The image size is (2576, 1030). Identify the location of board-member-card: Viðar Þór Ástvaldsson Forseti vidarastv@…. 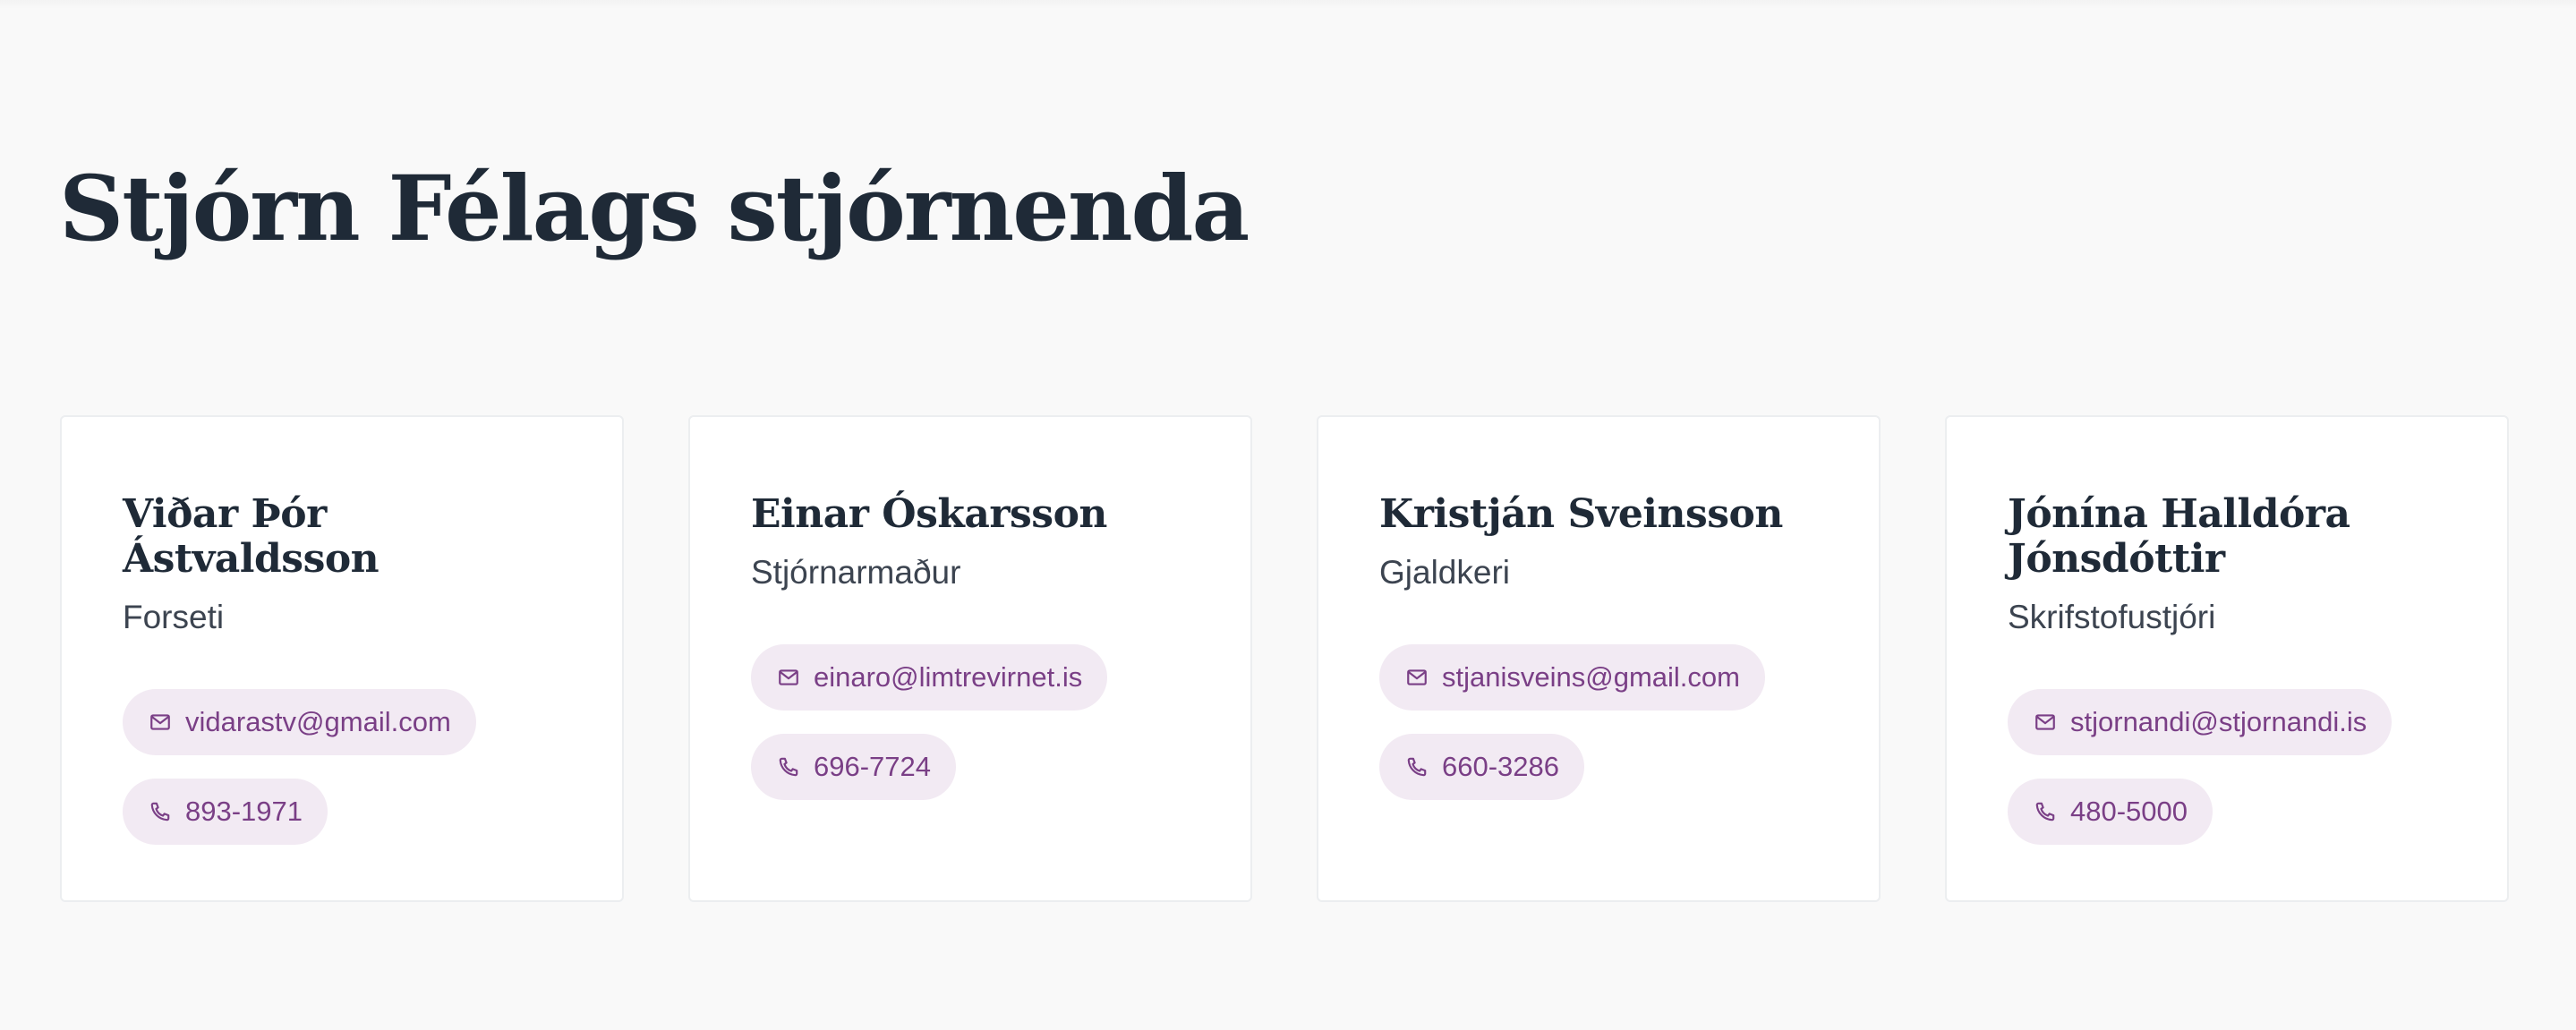
(342, 658).